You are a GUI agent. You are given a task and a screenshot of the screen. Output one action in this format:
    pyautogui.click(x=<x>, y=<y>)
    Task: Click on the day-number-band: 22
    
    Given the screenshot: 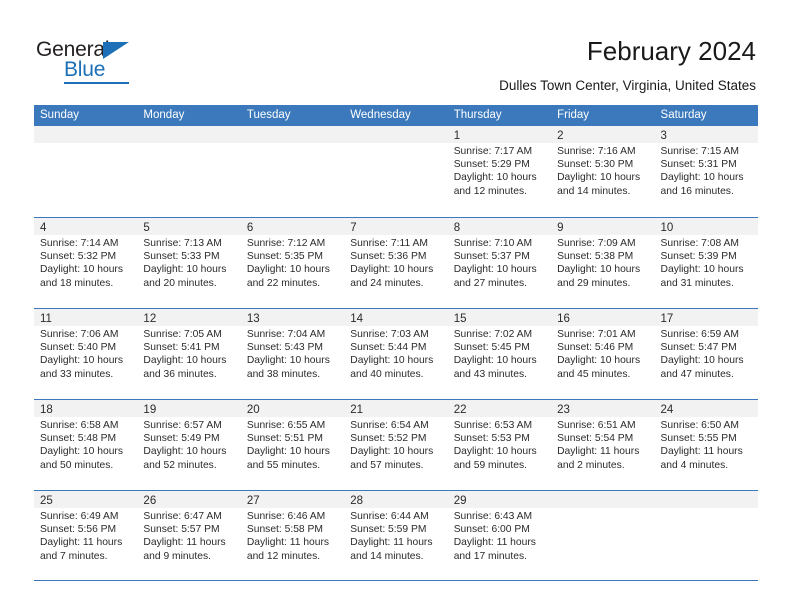 What is the action you would take?
    pyautogui.click(x=499, y=408)
    